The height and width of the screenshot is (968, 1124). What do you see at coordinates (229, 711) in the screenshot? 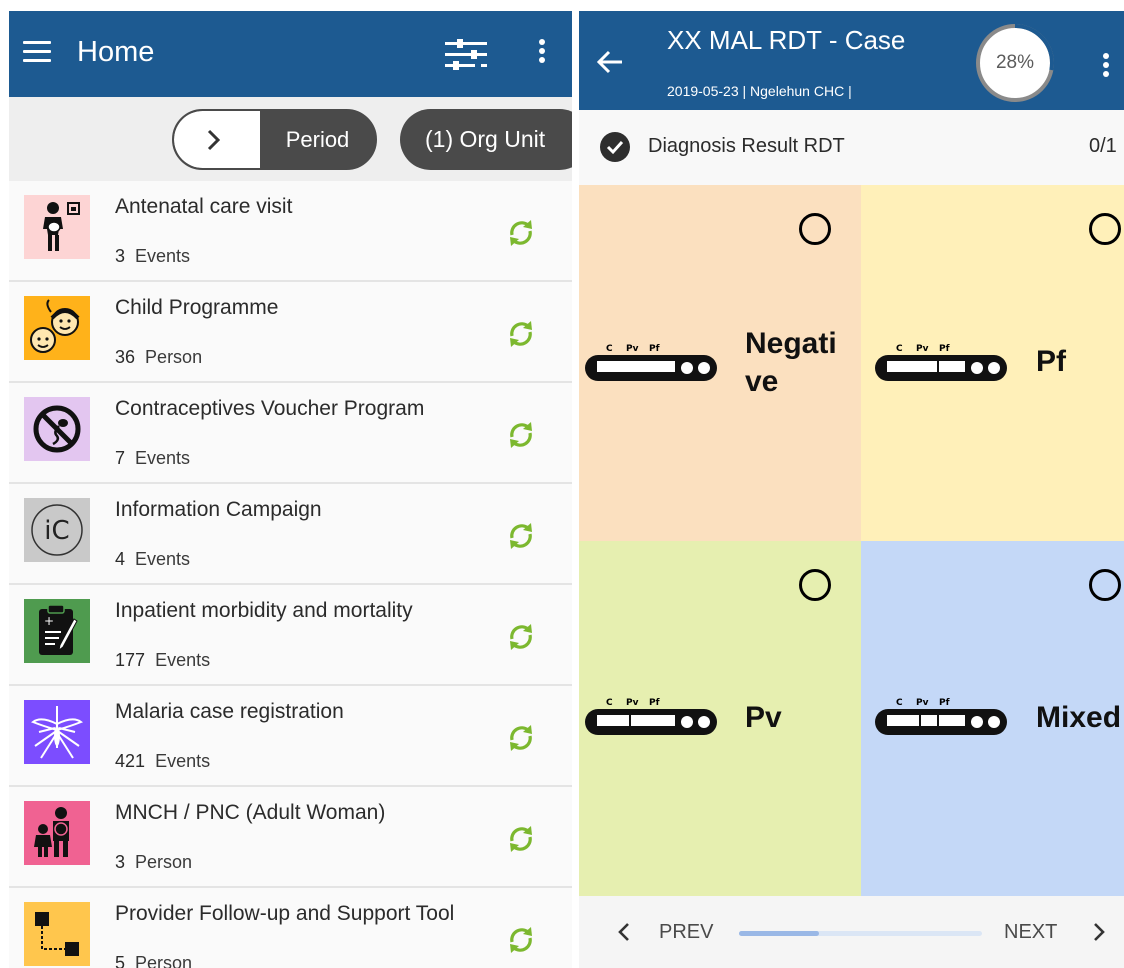
I see `program-name: Malaria case registration` at bounding box center [229, 711].